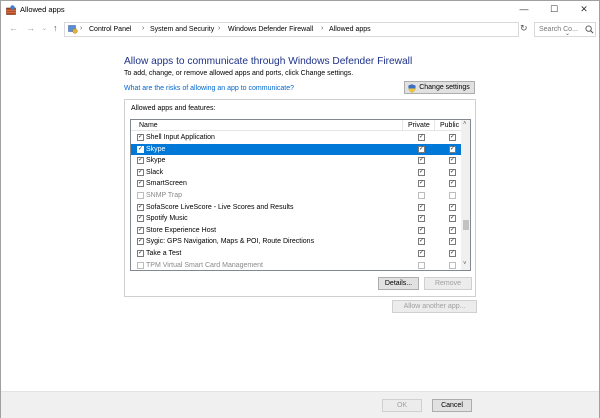 The image size is (600, 418). I want to click on column-private: Private, so click(419, 125).